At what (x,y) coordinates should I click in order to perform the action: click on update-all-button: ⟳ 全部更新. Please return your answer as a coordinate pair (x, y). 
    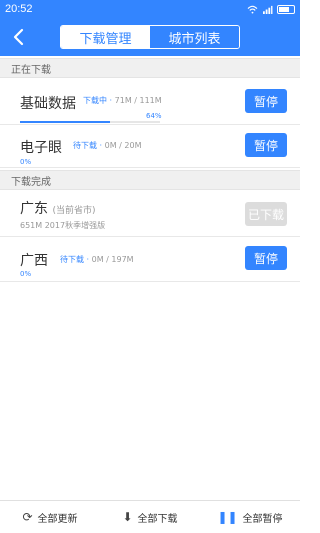
    Looking at the image, I should click on (50, 517).